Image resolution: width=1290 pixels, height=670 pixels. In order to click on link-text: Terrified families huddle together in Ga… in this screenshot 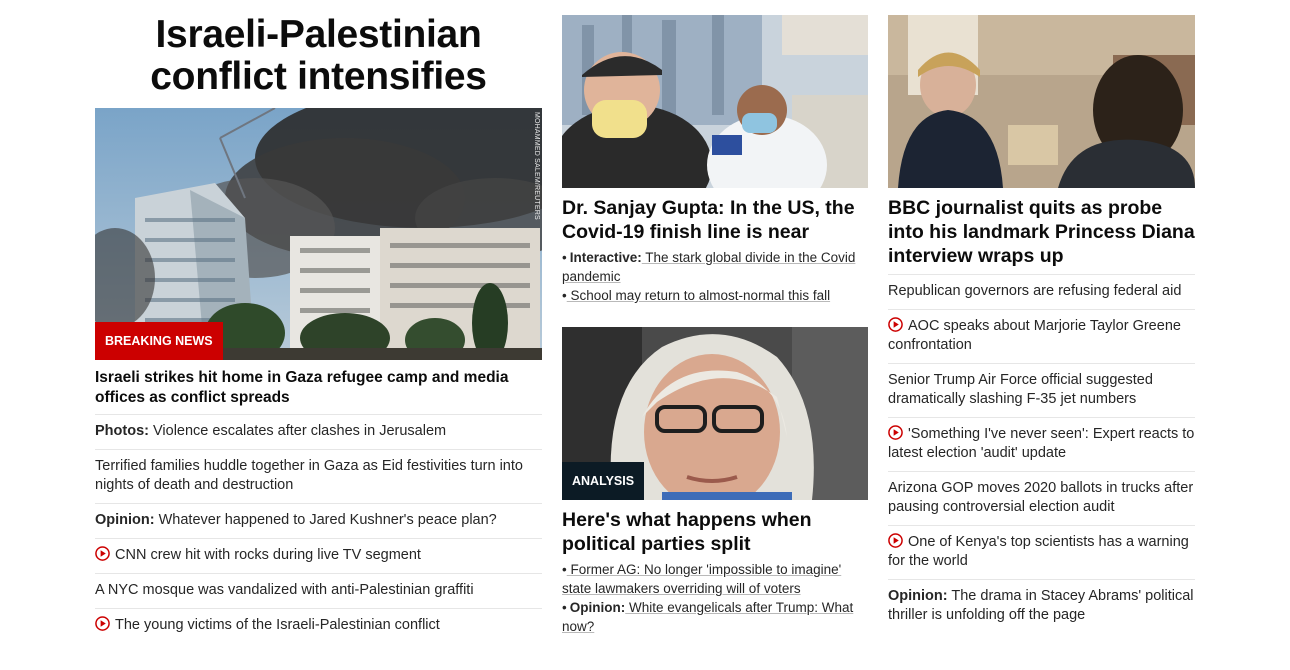, I will do `click(309, 475)`.